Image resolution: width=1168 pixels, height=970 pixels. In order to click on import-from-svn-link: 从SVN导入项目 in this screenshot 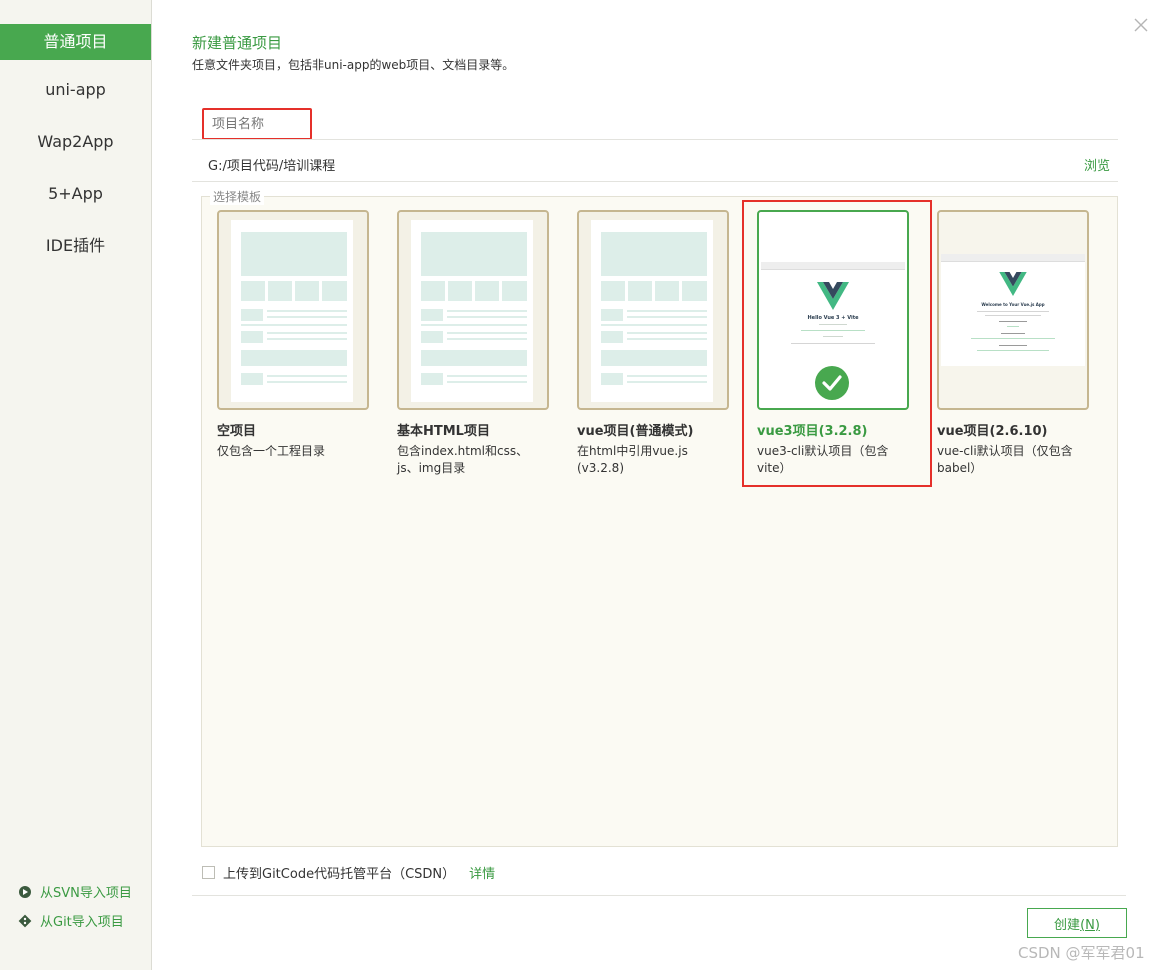, I will do `click(75, 891)`.